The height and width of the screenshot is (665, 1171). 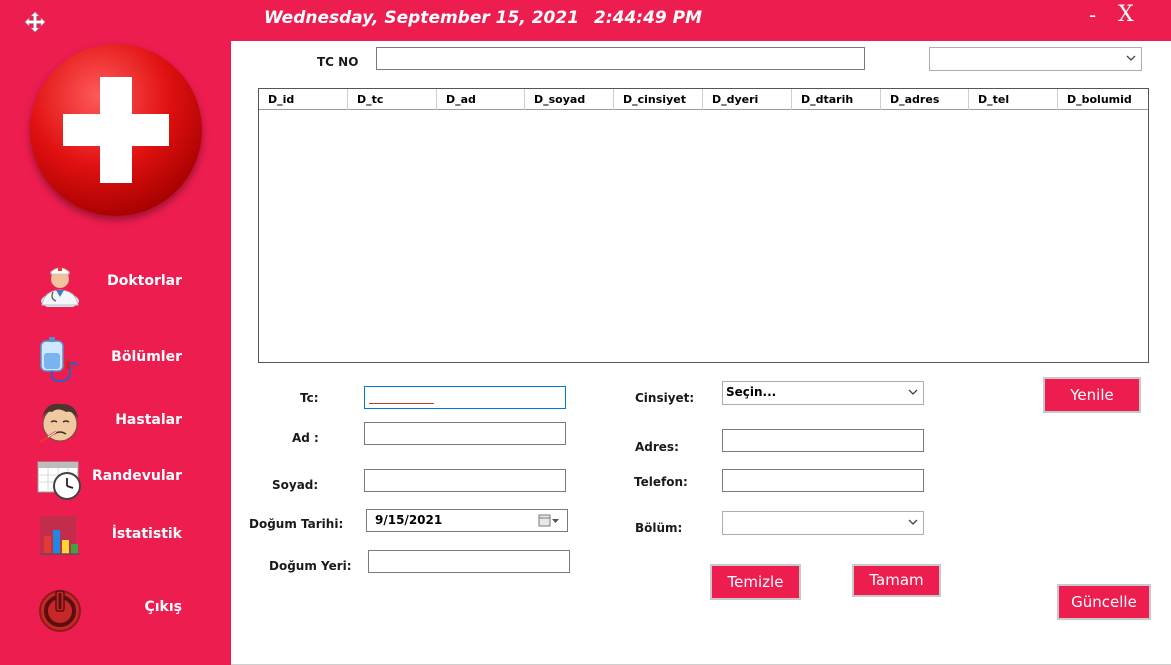 What do you see at coordinates (465, 433) in the screenshot?
I see `ad-input` at bounding box center [465, 433].